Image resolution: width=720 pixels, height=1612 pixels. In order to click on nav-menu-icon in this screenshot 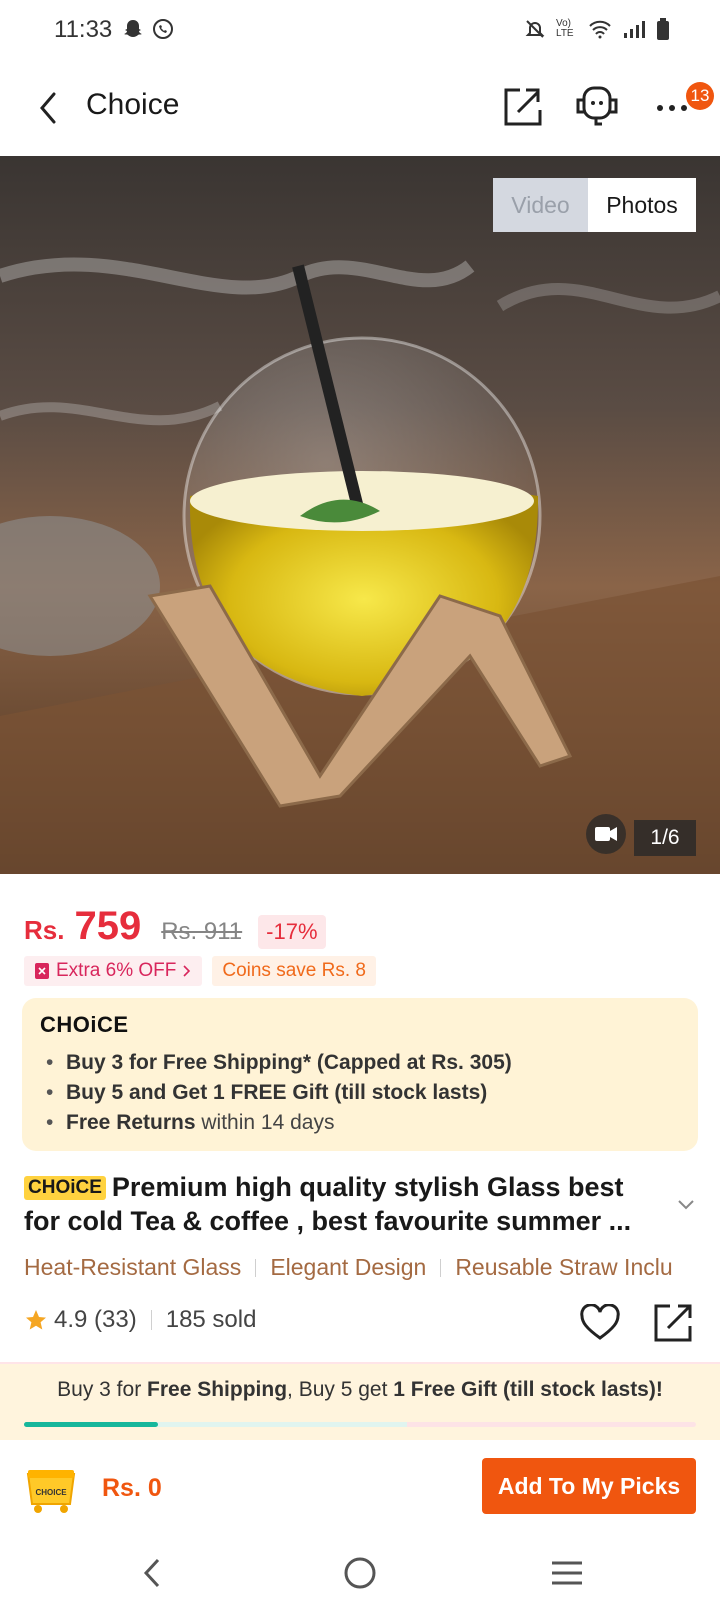, I will do `click(567, 1573)`.